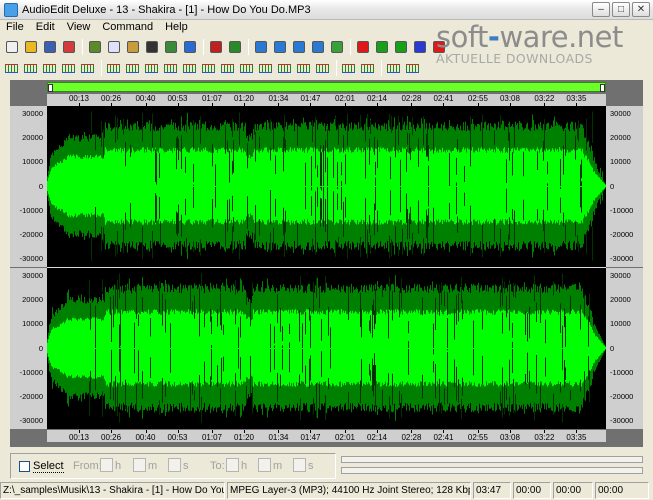 The height and width of the screenshot is (500, 653). Describe the element at coordinates (153, 466) in the screenshot. I see `from-minutes-unit: m` at that location.